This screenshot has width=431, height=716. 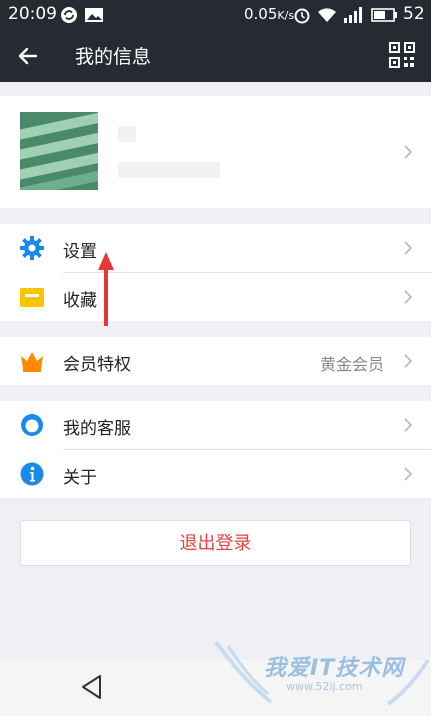 What do you see at coordinates (28, 56) in the screenshot?
I see `back-arrow-icon` at bounding box center [28, 56].